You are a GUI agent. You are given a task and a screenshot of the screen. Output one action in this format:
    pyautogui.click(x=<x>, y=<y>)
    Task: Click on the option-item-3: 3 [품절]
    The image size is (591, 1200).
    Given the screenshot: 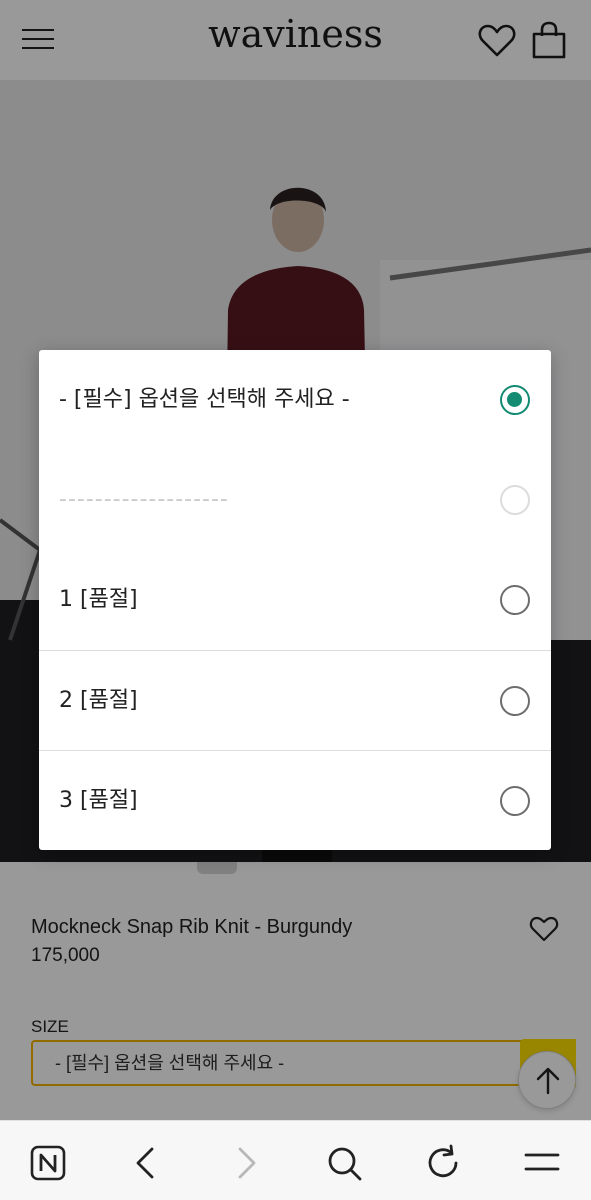 What is the action you would take?
    pyautogui.click(x=295, y=800)
    